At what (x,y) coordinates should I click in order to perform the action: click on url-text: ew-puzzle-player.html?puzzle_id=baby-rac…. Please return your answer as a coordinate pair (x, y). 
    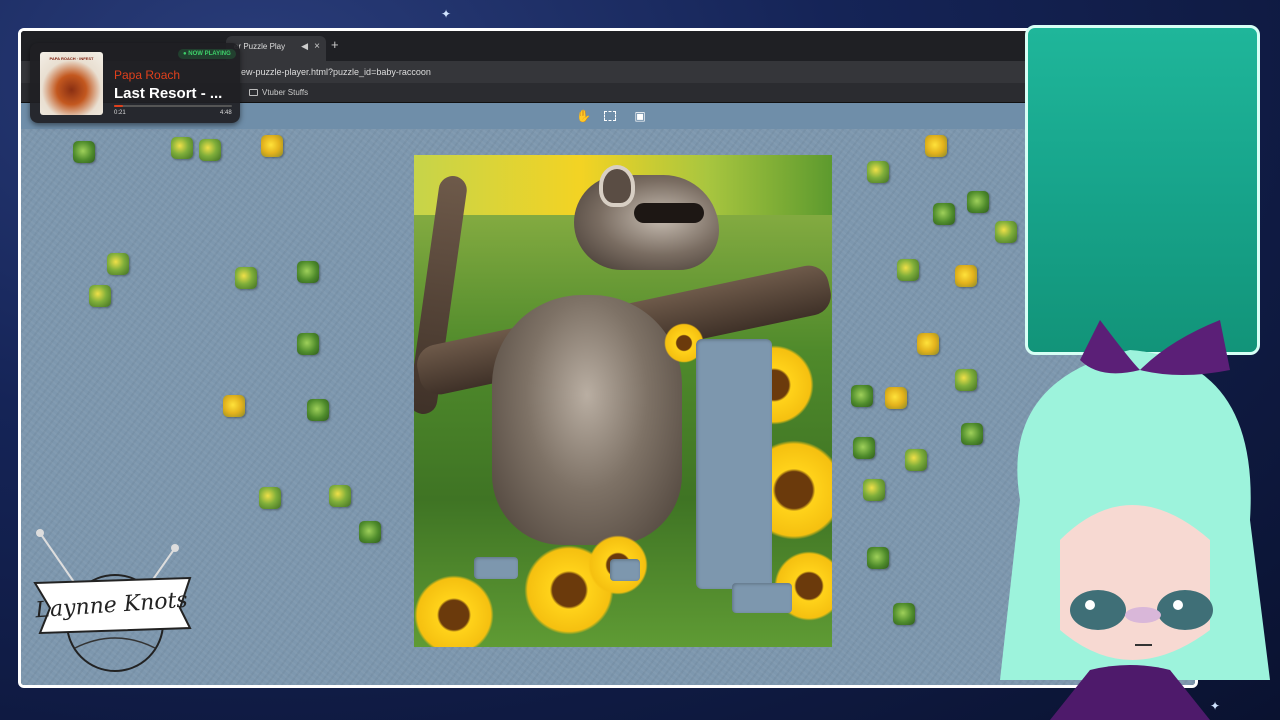
    Looking at the image, I should click on (336, 72).